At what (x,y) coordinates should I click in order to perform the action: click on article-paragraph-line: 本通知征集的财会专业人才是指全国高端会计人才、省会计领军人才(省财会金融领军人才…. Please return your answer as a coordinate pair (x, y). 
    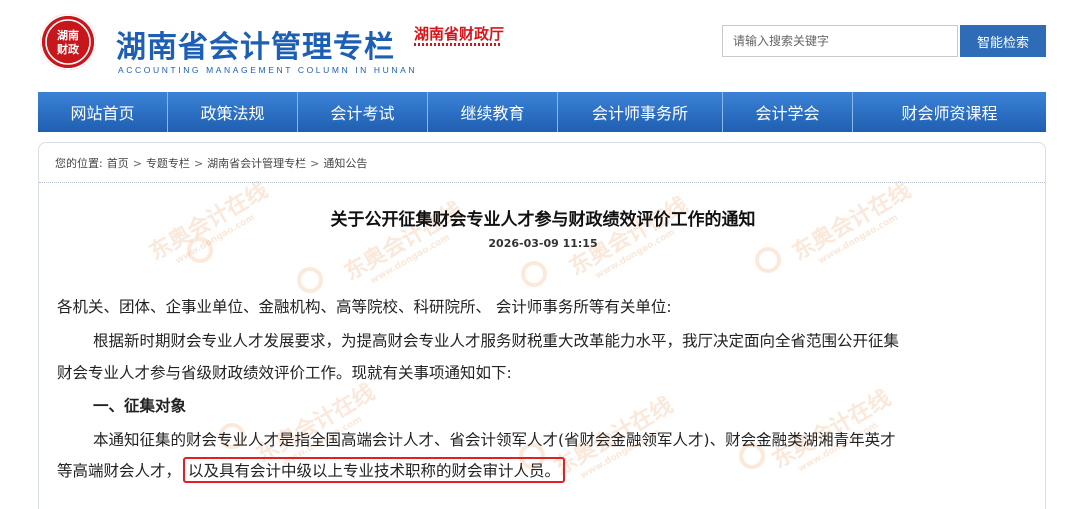
    Looking at the image, I should click on (494, 440).